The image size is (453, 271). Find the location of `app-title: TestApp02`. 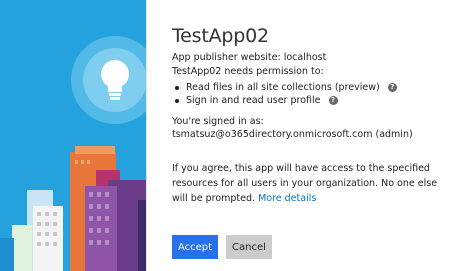

app-title: TestApp02 is located at coordinates (220, 36).